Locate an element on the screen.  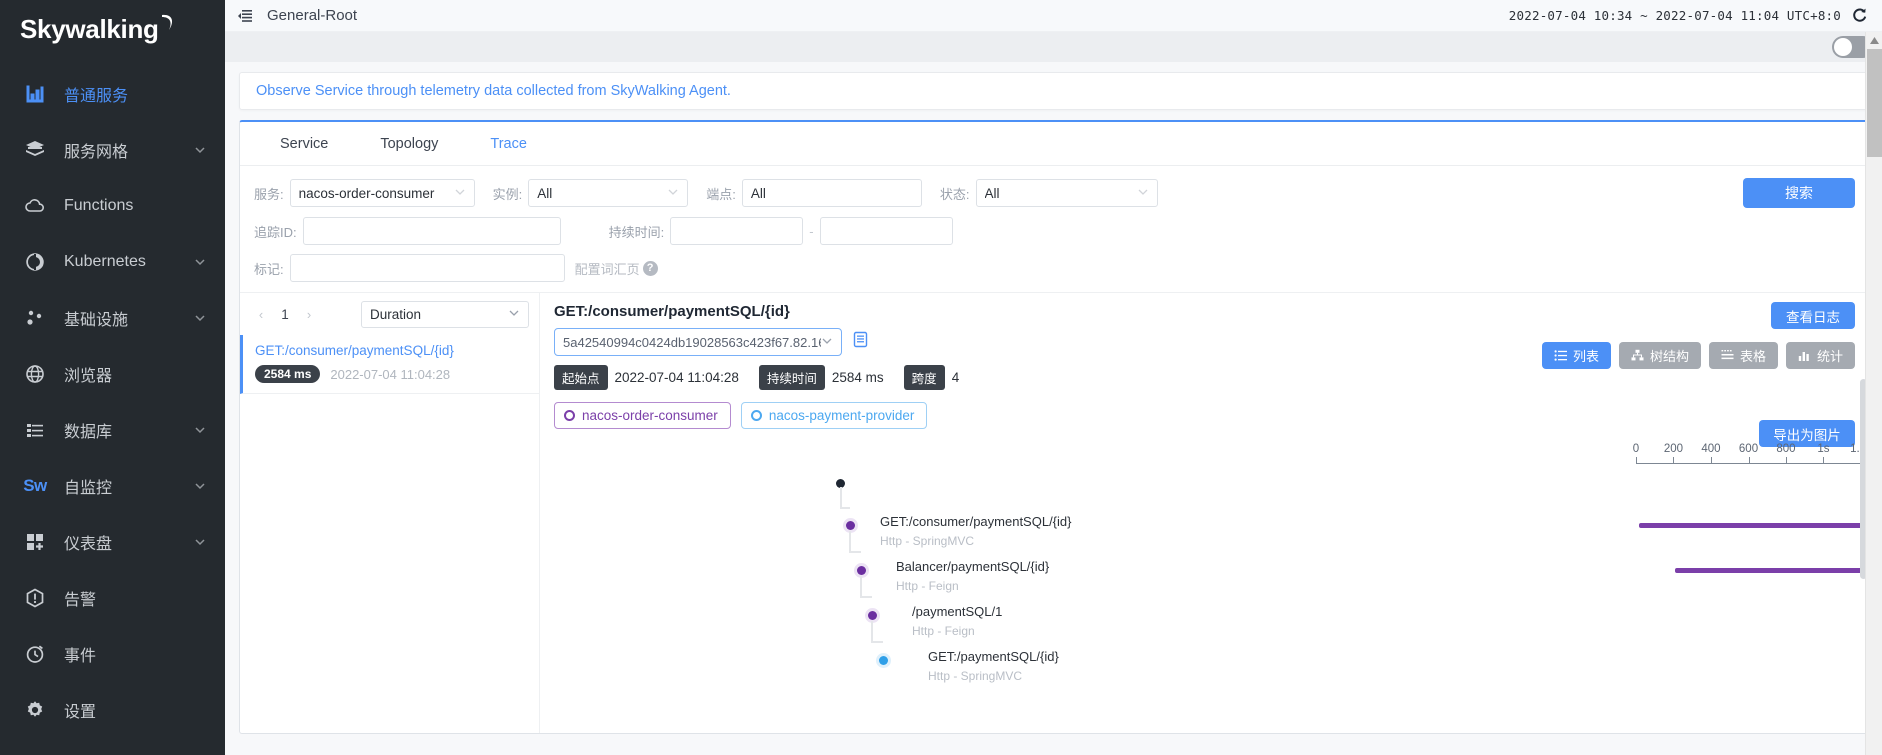
span-row-root is located at coordinates (1204, 494).